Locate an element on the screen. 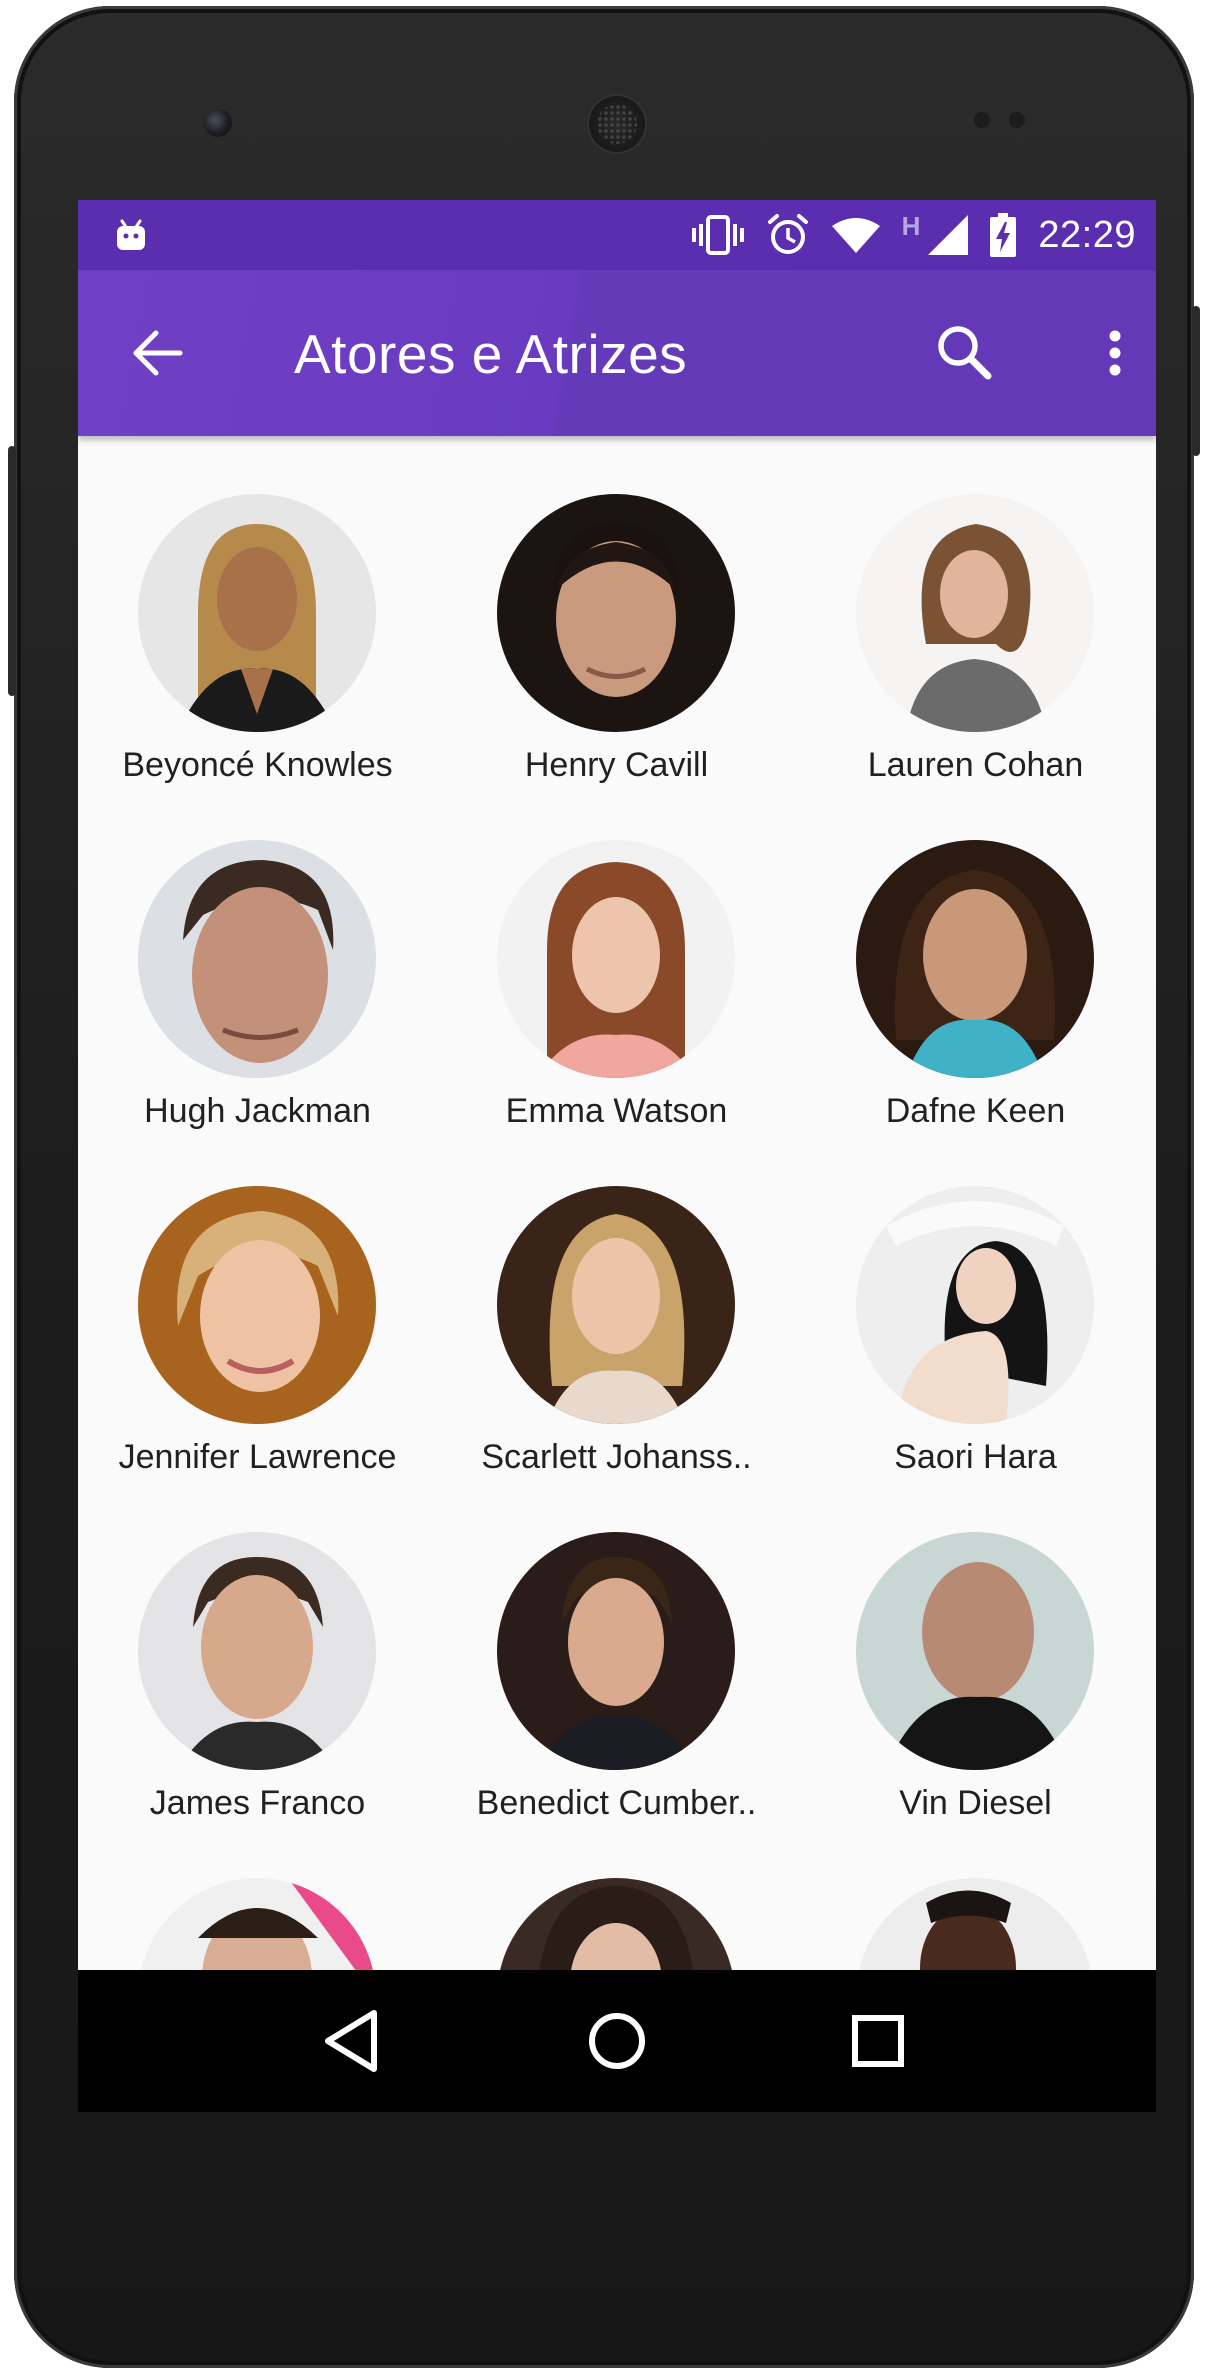 The width and height of the screenshot is (1210, 2375). alarm-icon is located at coordinates (788, 235).